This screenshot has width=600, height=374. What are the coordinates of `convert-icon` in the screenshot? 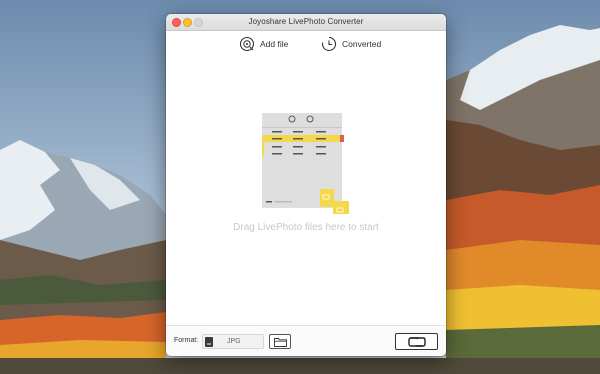 It's located at (417, 342).